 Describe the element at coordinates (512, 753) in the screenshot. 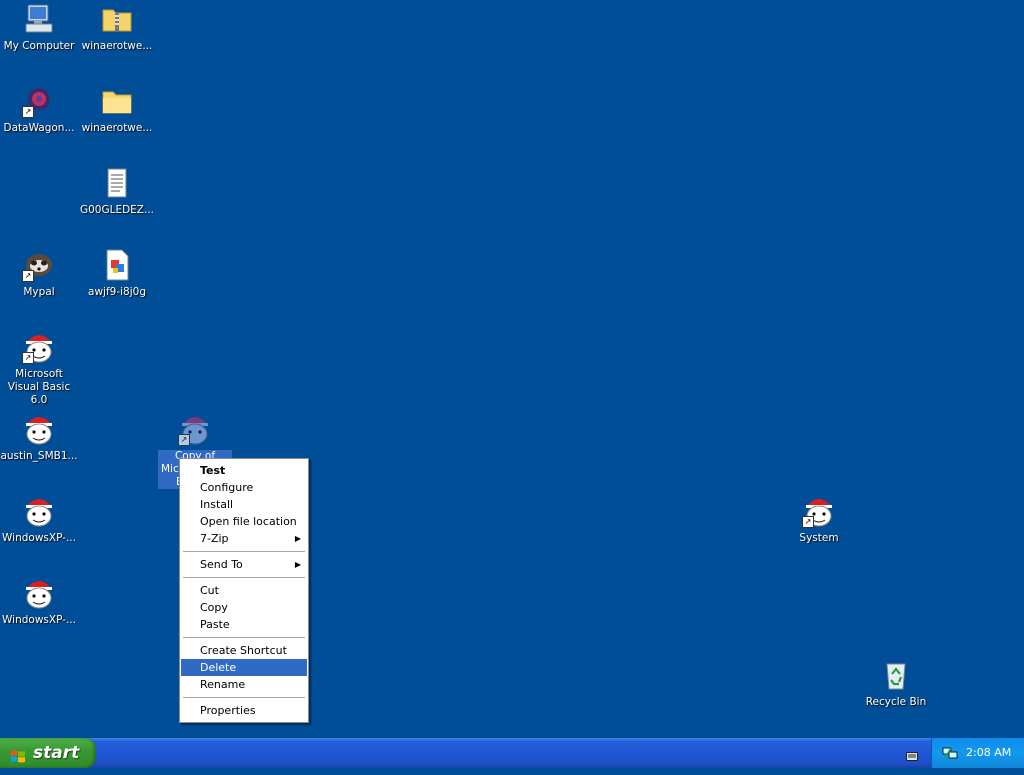

I see `taskbar: start 2:08 AM` at that location.